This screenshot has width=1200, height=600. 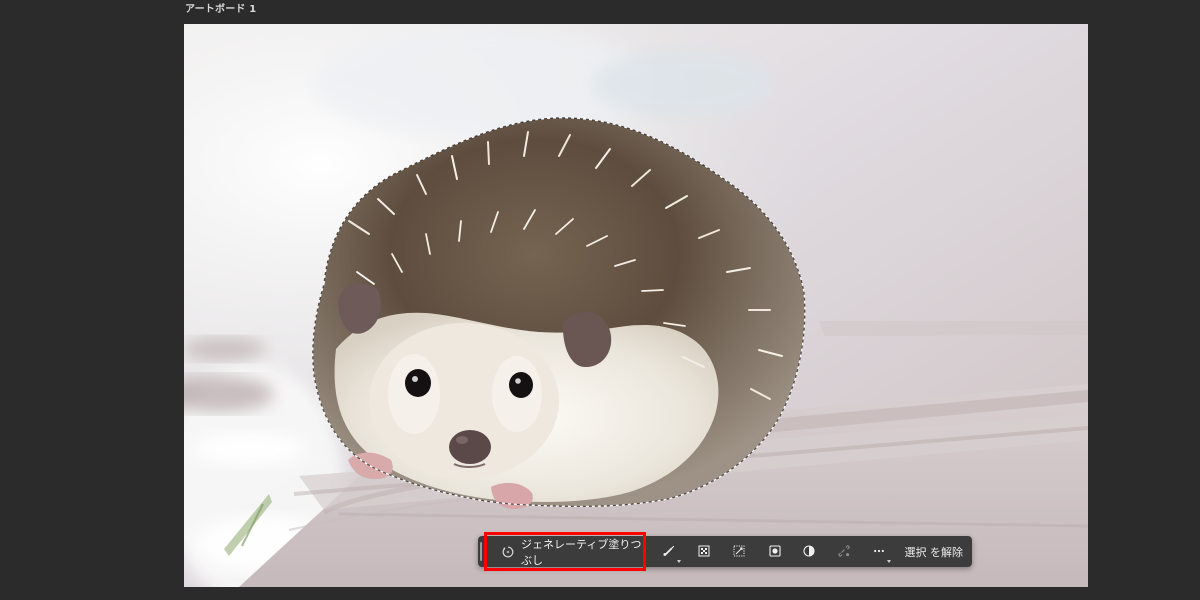 I want to click on generative-fill-button: ジェネレーティブ塗りつぶし, so click(x=565, y=551).